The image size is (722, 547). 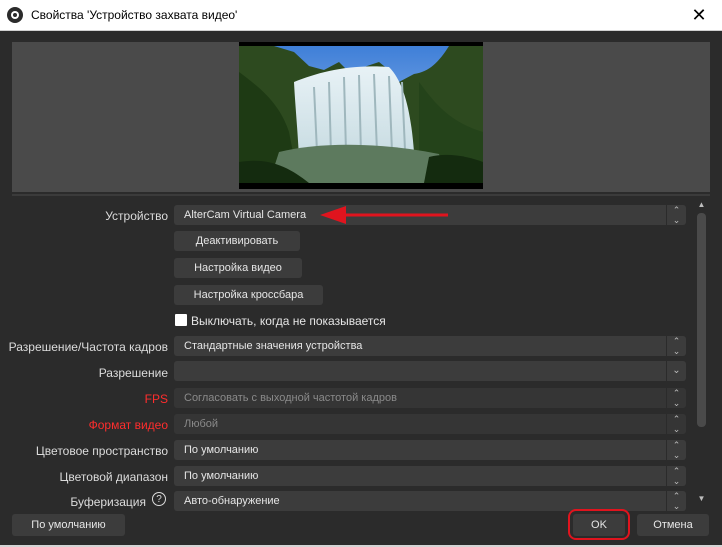 I want to click on scroll-down-icon: ▼, so click(x=701, y=499).